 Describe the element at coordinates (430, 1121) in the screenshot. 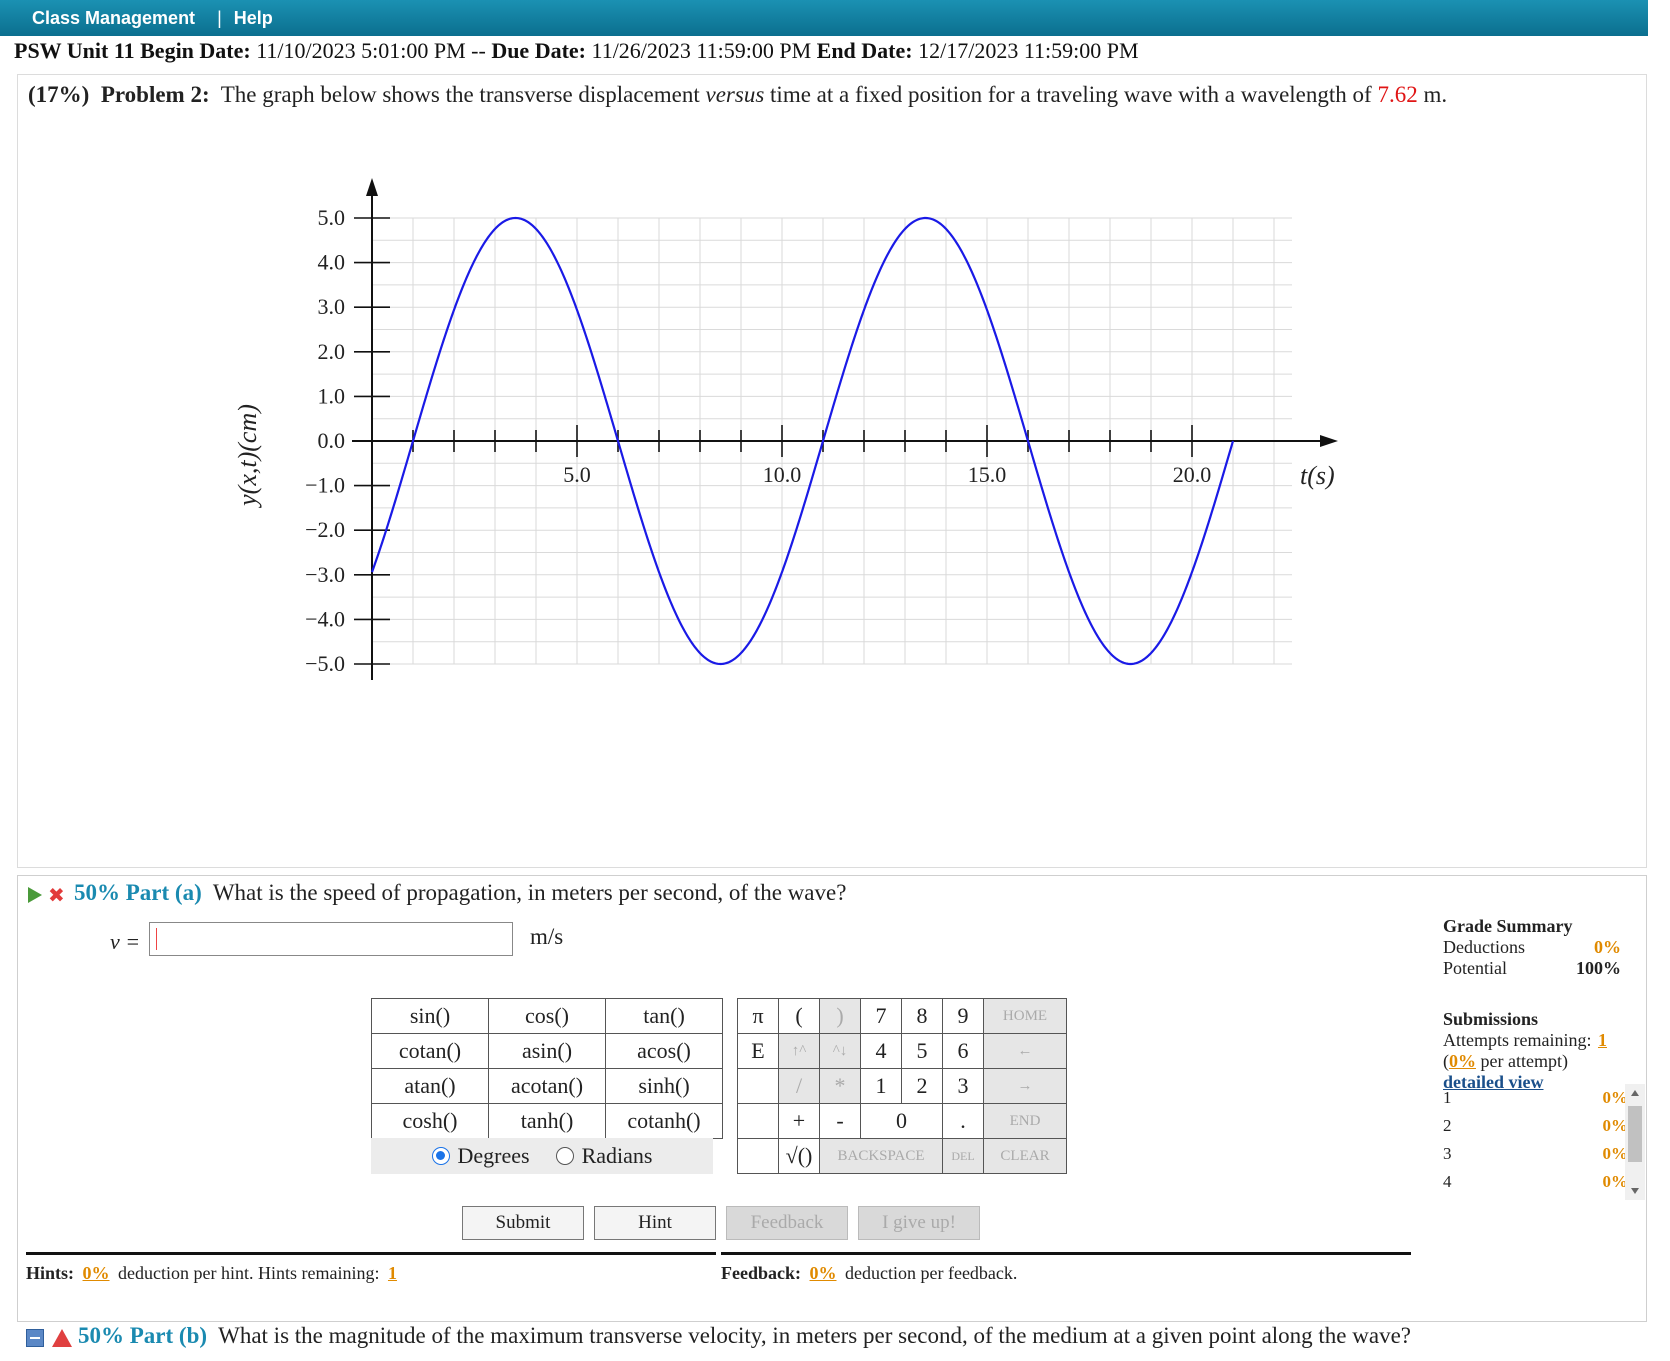

I see `key-cosh: cosh()` at that location.